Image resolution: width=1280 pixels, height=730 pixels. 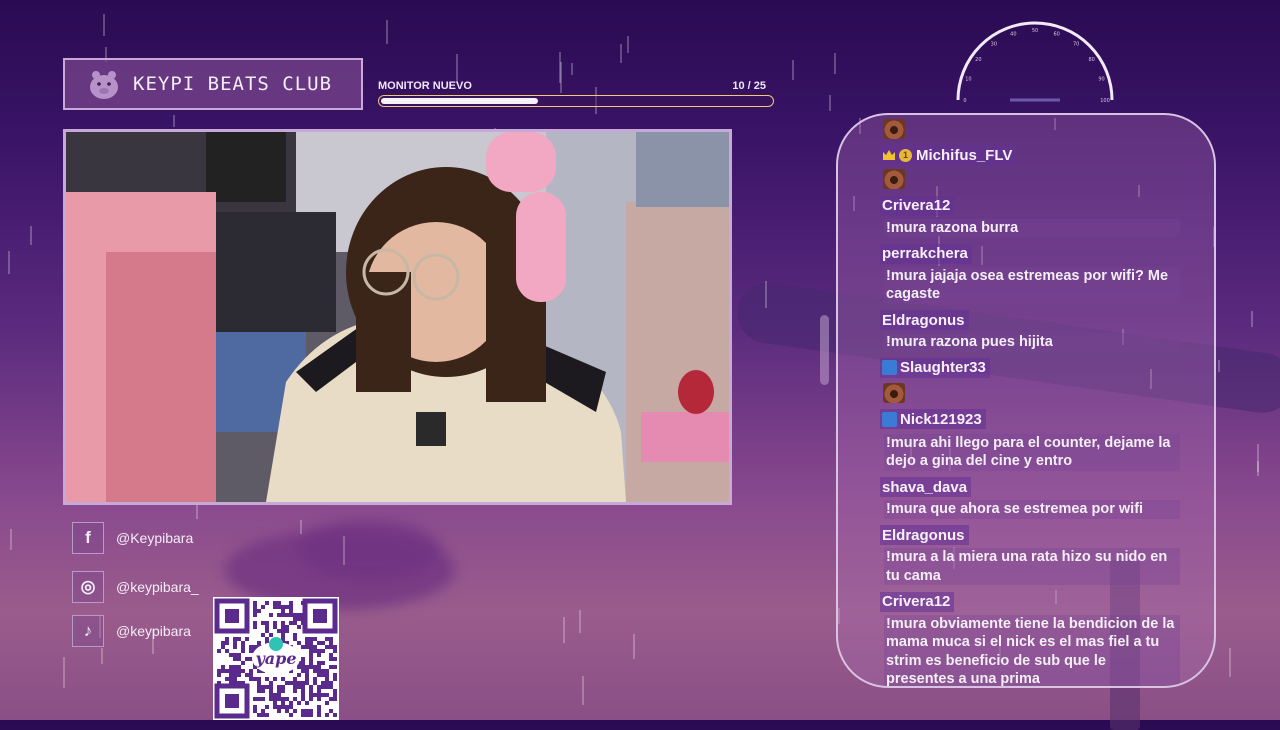 I want to click on prime-badge-icon, so click(x=889, y=367).